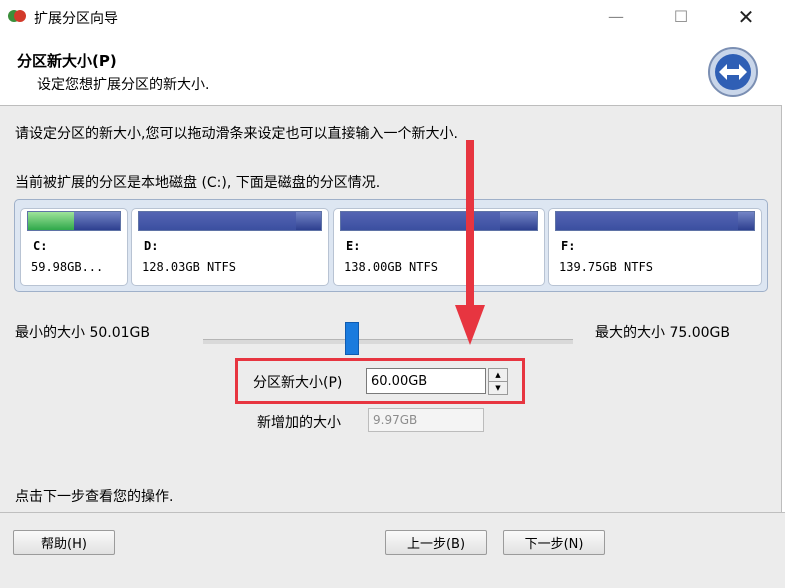  I want to click on spin-up-button: ▲, so click(498, 375).